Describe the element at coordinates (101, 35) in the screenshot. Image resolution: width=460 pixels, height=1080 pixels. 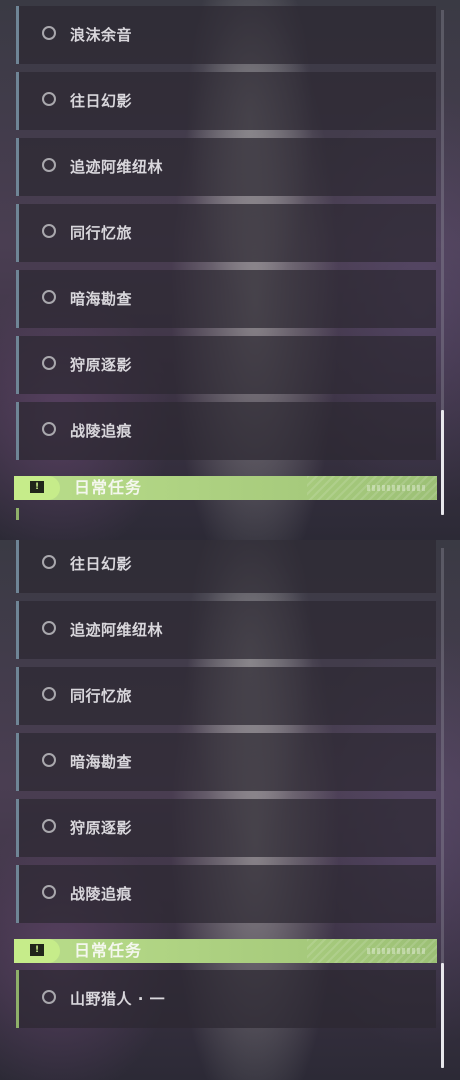
I see `quest-item-label: 浪沫余音` at that location.